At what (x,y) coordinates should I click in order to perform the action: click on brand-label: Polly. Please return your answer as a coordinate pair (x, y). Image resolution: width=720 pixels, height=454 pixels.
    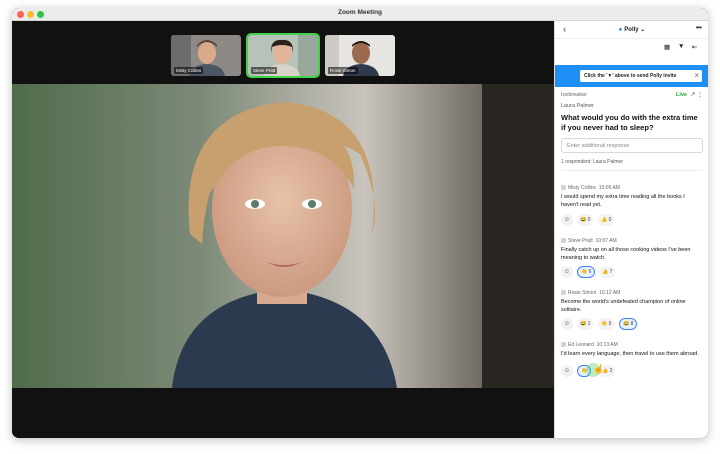
    Looking at the image, I should click on (631, 30).